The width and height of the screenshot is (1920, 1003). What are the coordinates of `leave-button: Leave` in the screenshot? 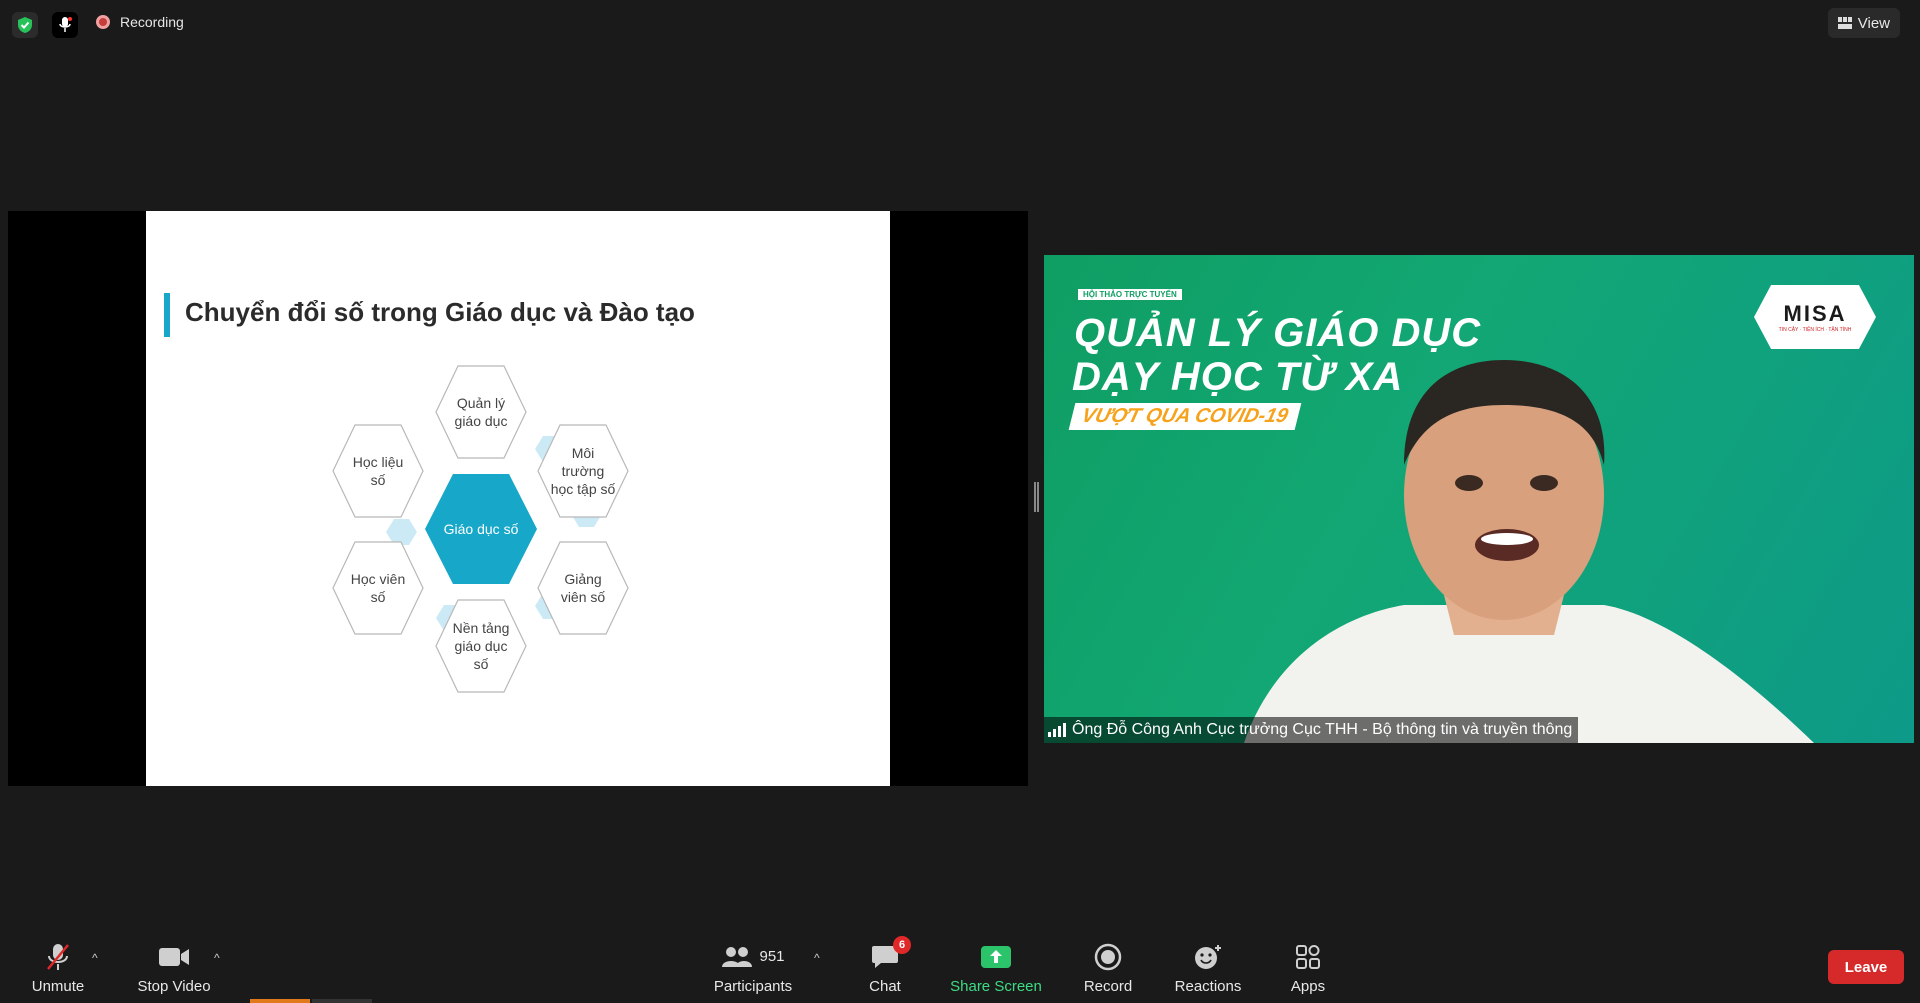 It's located at (1866, 967).